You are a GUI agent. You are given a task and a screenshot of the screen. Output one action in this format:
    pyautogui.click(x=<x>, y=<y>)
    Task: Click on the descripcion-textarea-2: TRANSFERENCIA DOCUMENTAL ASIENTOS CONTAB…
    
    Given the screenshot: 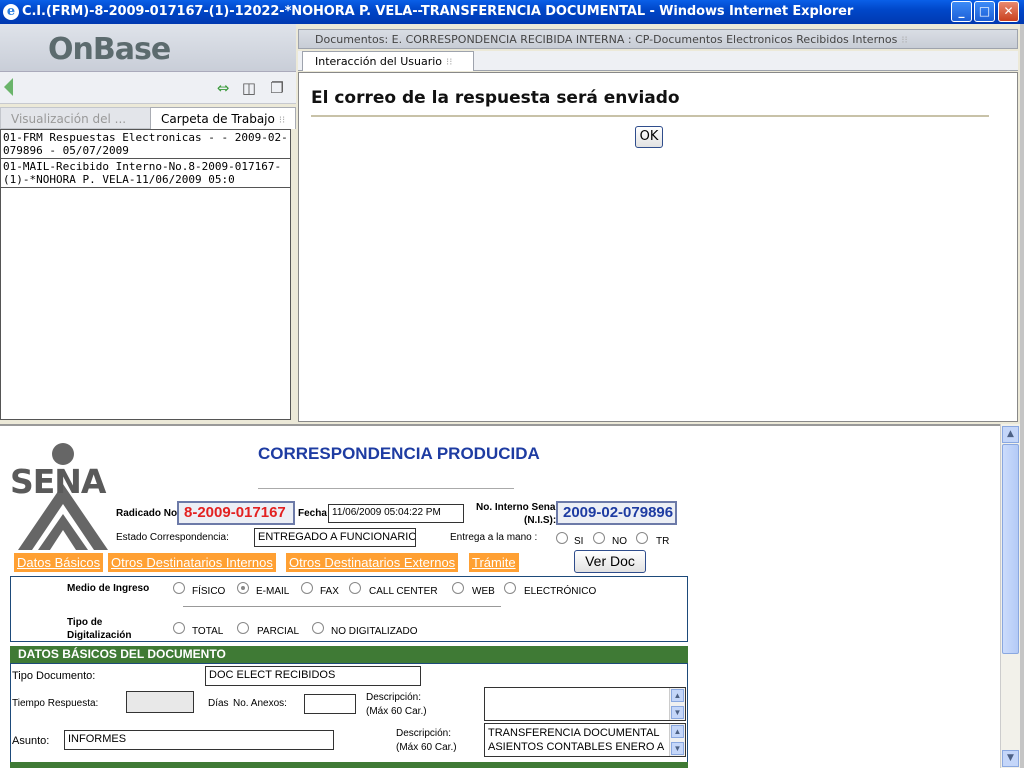 What is the action you would take?
    pyautogui.click(x=585, y=740)
    